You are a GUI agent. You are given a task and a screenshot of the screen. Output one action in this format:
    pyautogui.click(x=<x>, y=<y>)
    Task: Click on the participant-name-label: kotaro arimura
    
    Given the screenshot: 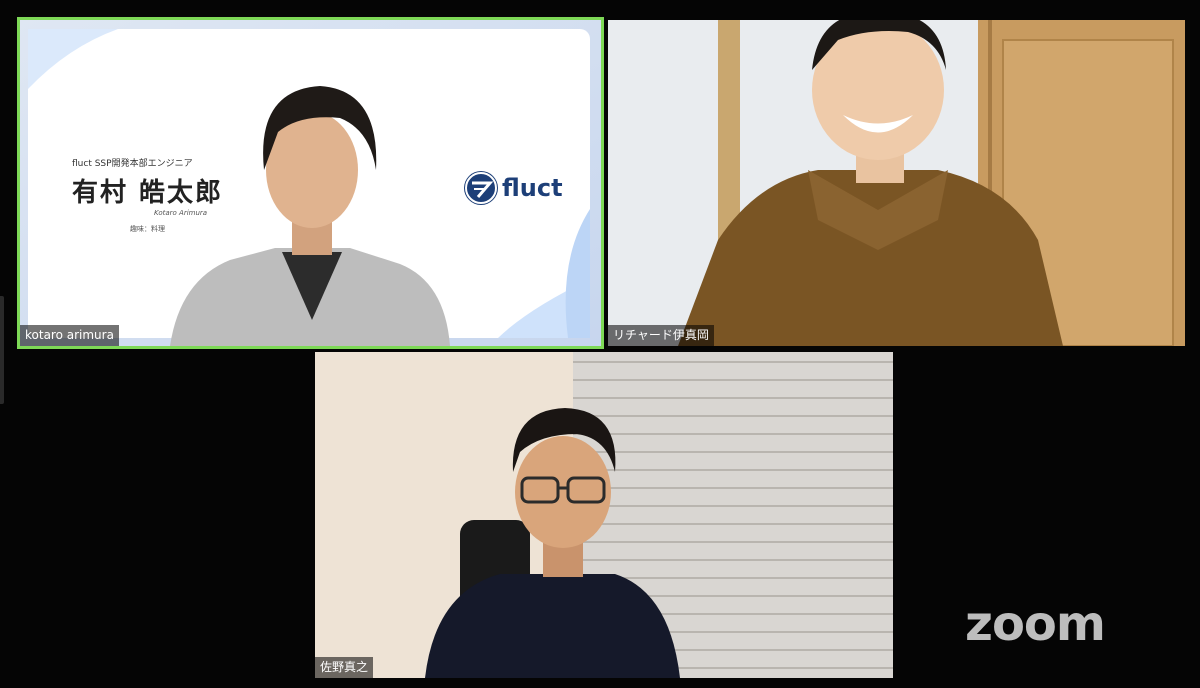 What is the action you would take?
    pyautogui.click(x=69, y=335)
    